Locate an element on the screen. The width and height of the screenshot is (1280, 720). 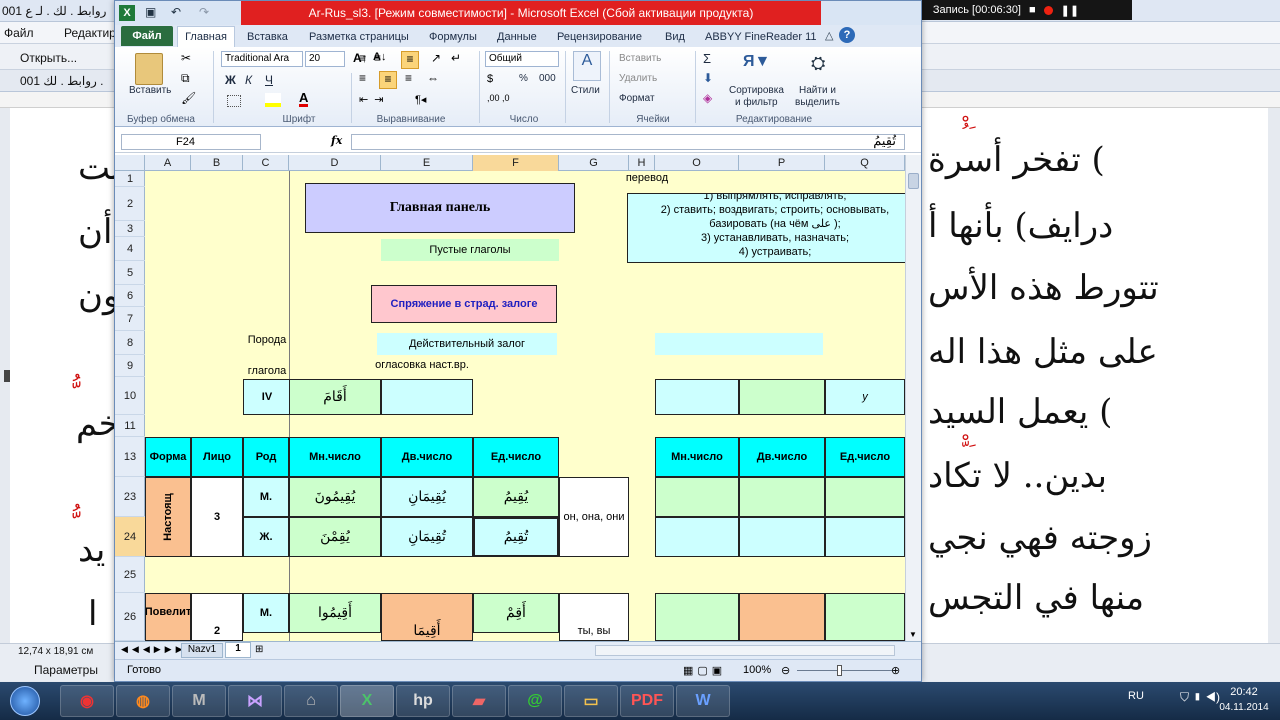
insert-cells-button: Вставить is located at coordinates (640, 58).